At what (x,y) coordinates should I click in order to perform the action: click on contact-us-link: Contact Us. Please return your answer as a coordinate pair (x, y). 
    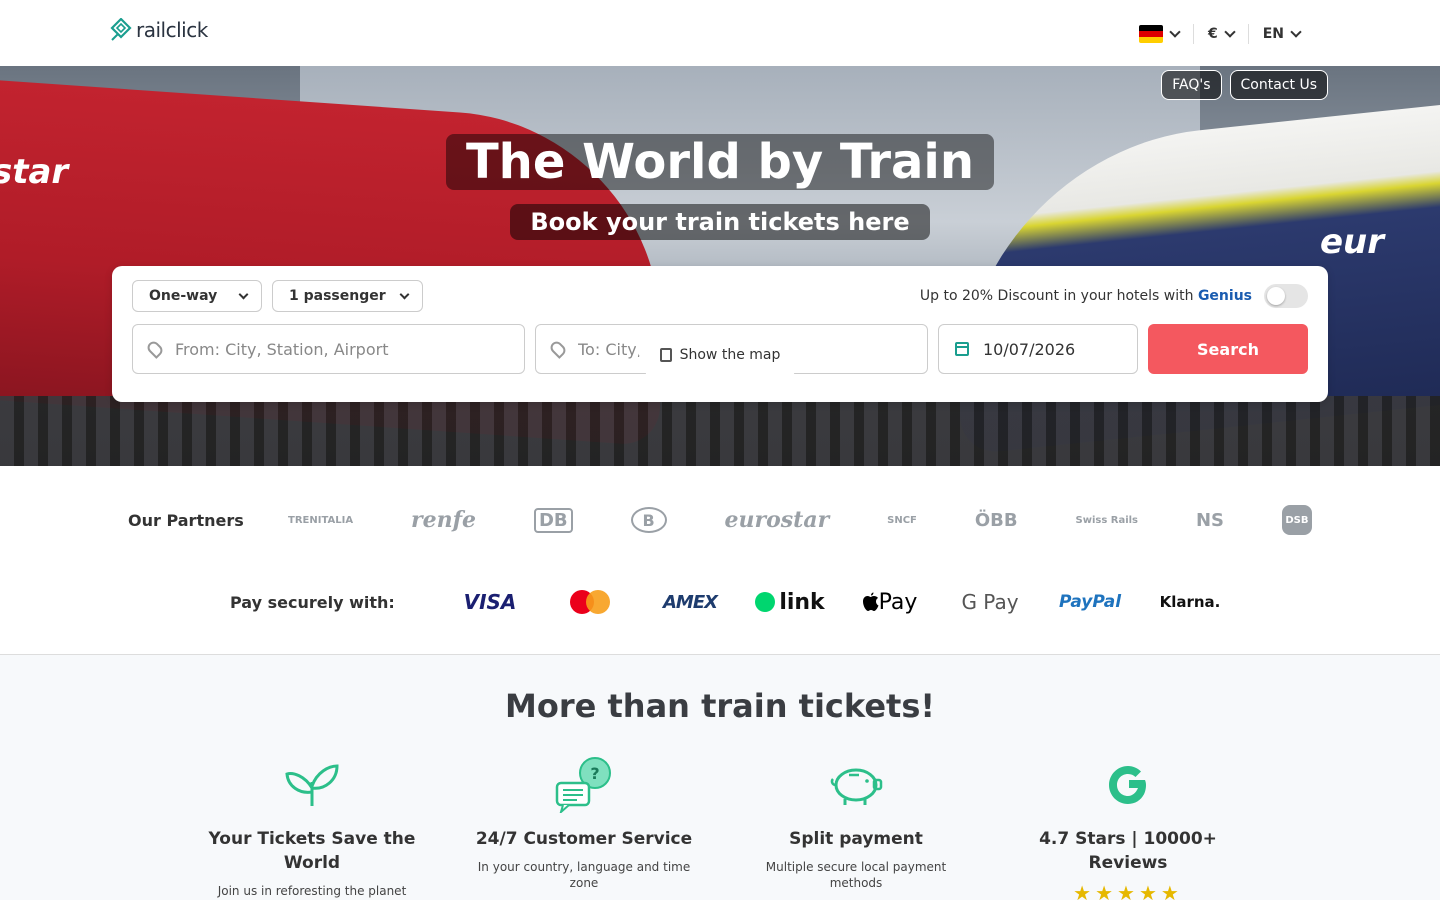
    Looking at the image, I should click on (1278, 85).